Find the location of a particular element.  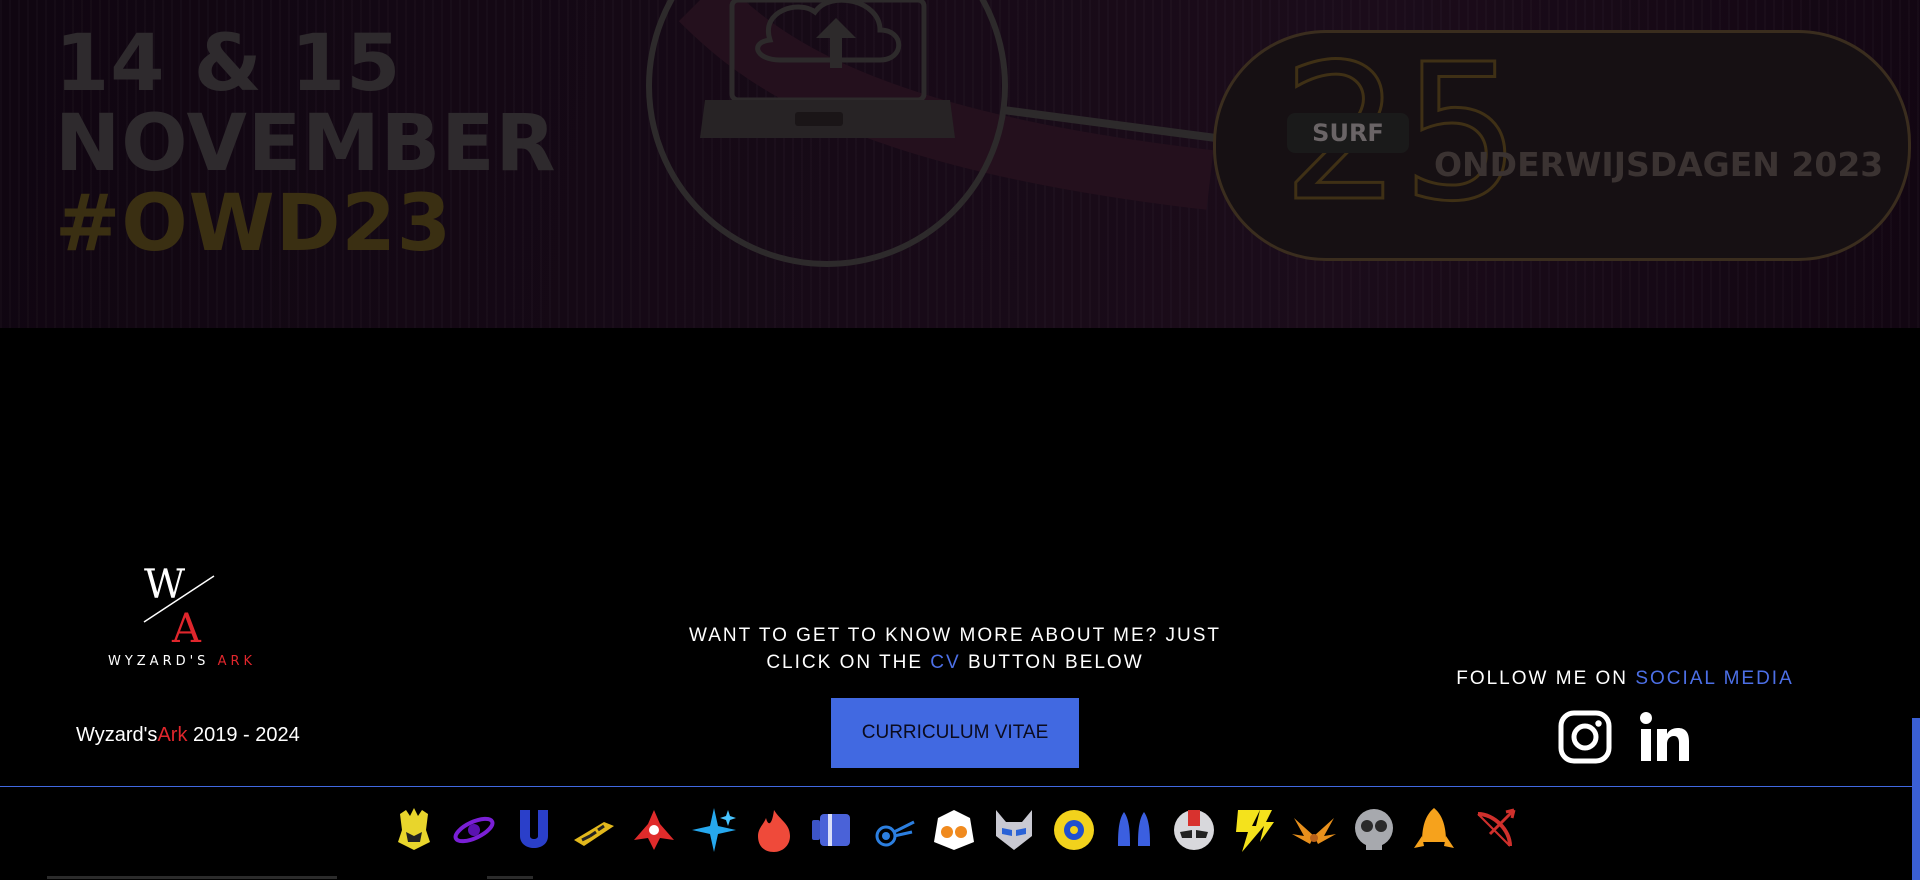

orange-wings-icon is located at coordinates (1314, 830).